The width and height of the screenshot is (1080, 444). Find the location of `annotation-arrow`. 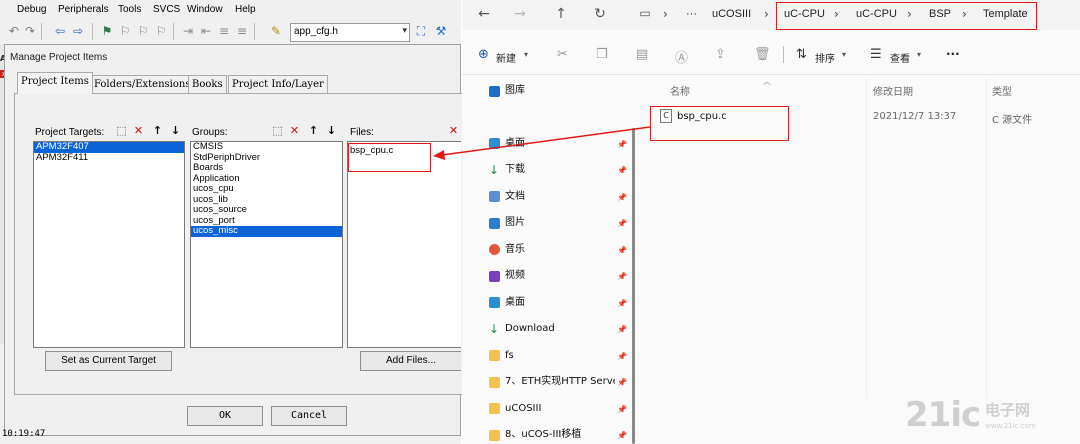

annotation-arrow is located at coordinates (542, 143).